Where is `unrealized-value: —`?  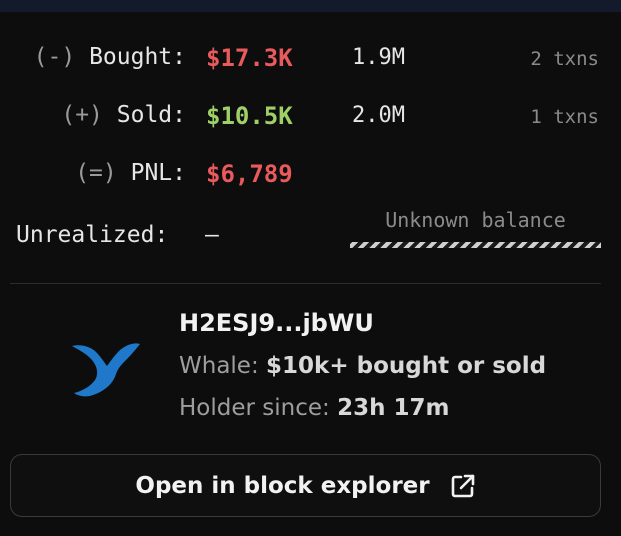
unrealized-value: — is located at coordinates (212, 235).